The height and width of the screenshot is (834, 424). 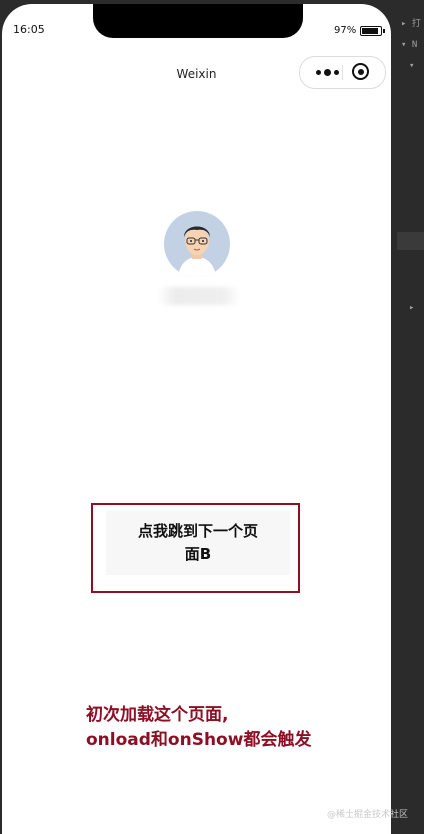 What do you see at coordinates (157, 715) in the screenshot?
I see `annotation-line: 初次加载这个页面,` at bounding box center [157, 715].